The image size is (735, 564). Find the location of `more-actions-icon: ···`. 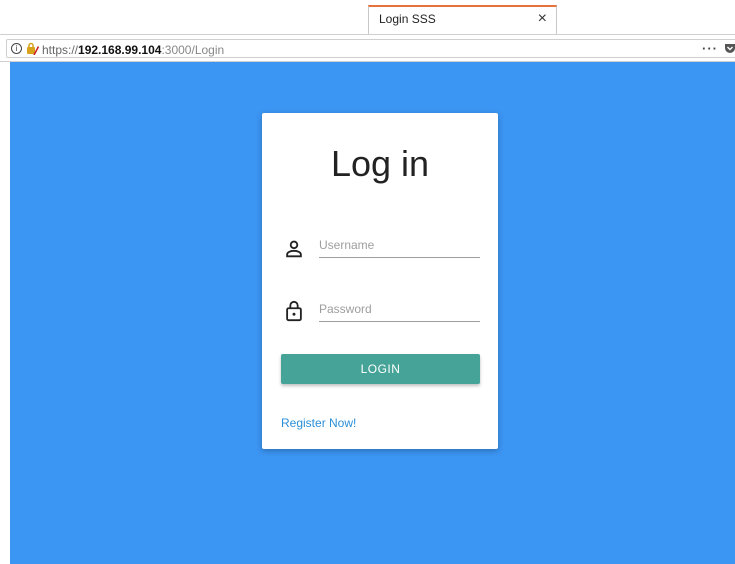

more-actions-icon: ··· is located at coordinates (710, 48).